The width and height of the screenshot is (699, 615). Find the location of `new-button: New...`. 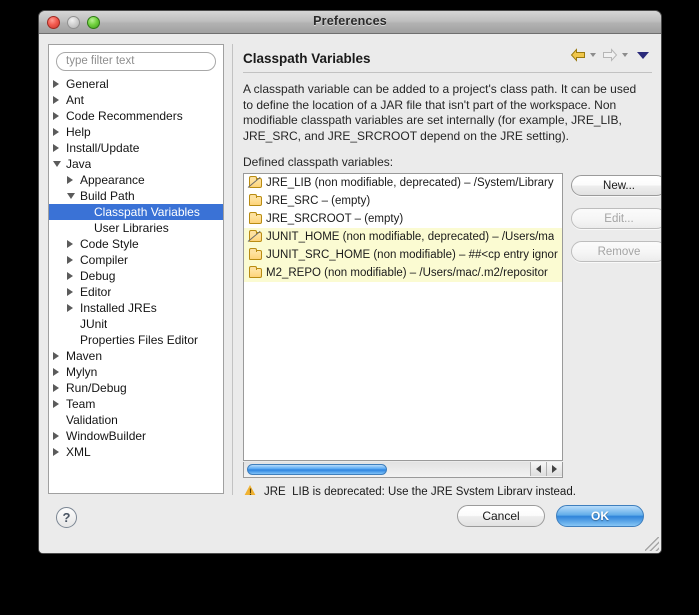

new-button: New... is located at coordinates (616, 185).